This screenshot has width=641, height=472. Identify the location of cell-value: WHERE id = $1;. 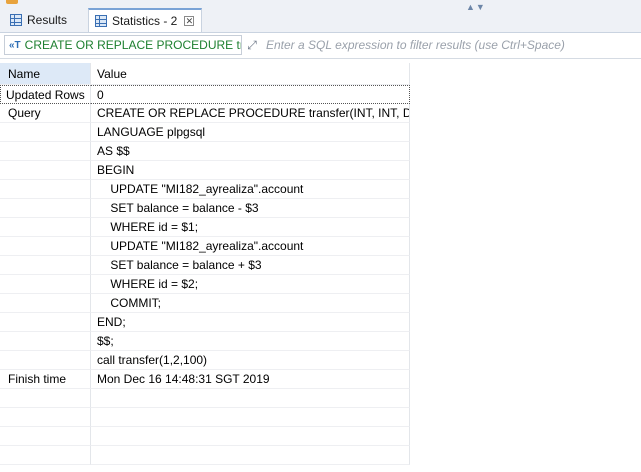
(250, 227).